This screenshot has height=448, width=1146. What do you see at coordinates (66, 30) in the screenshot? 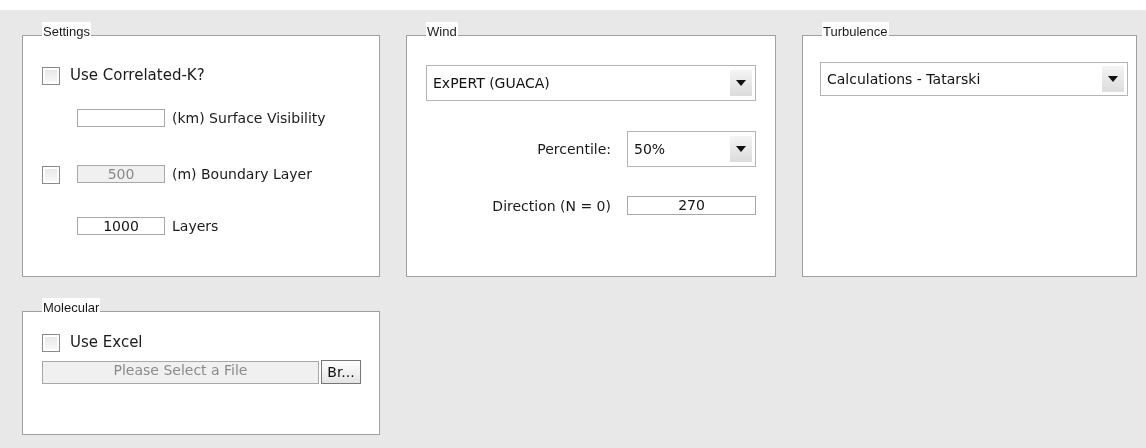
I see `group-title: Settings` at bounding box center [66, 30].